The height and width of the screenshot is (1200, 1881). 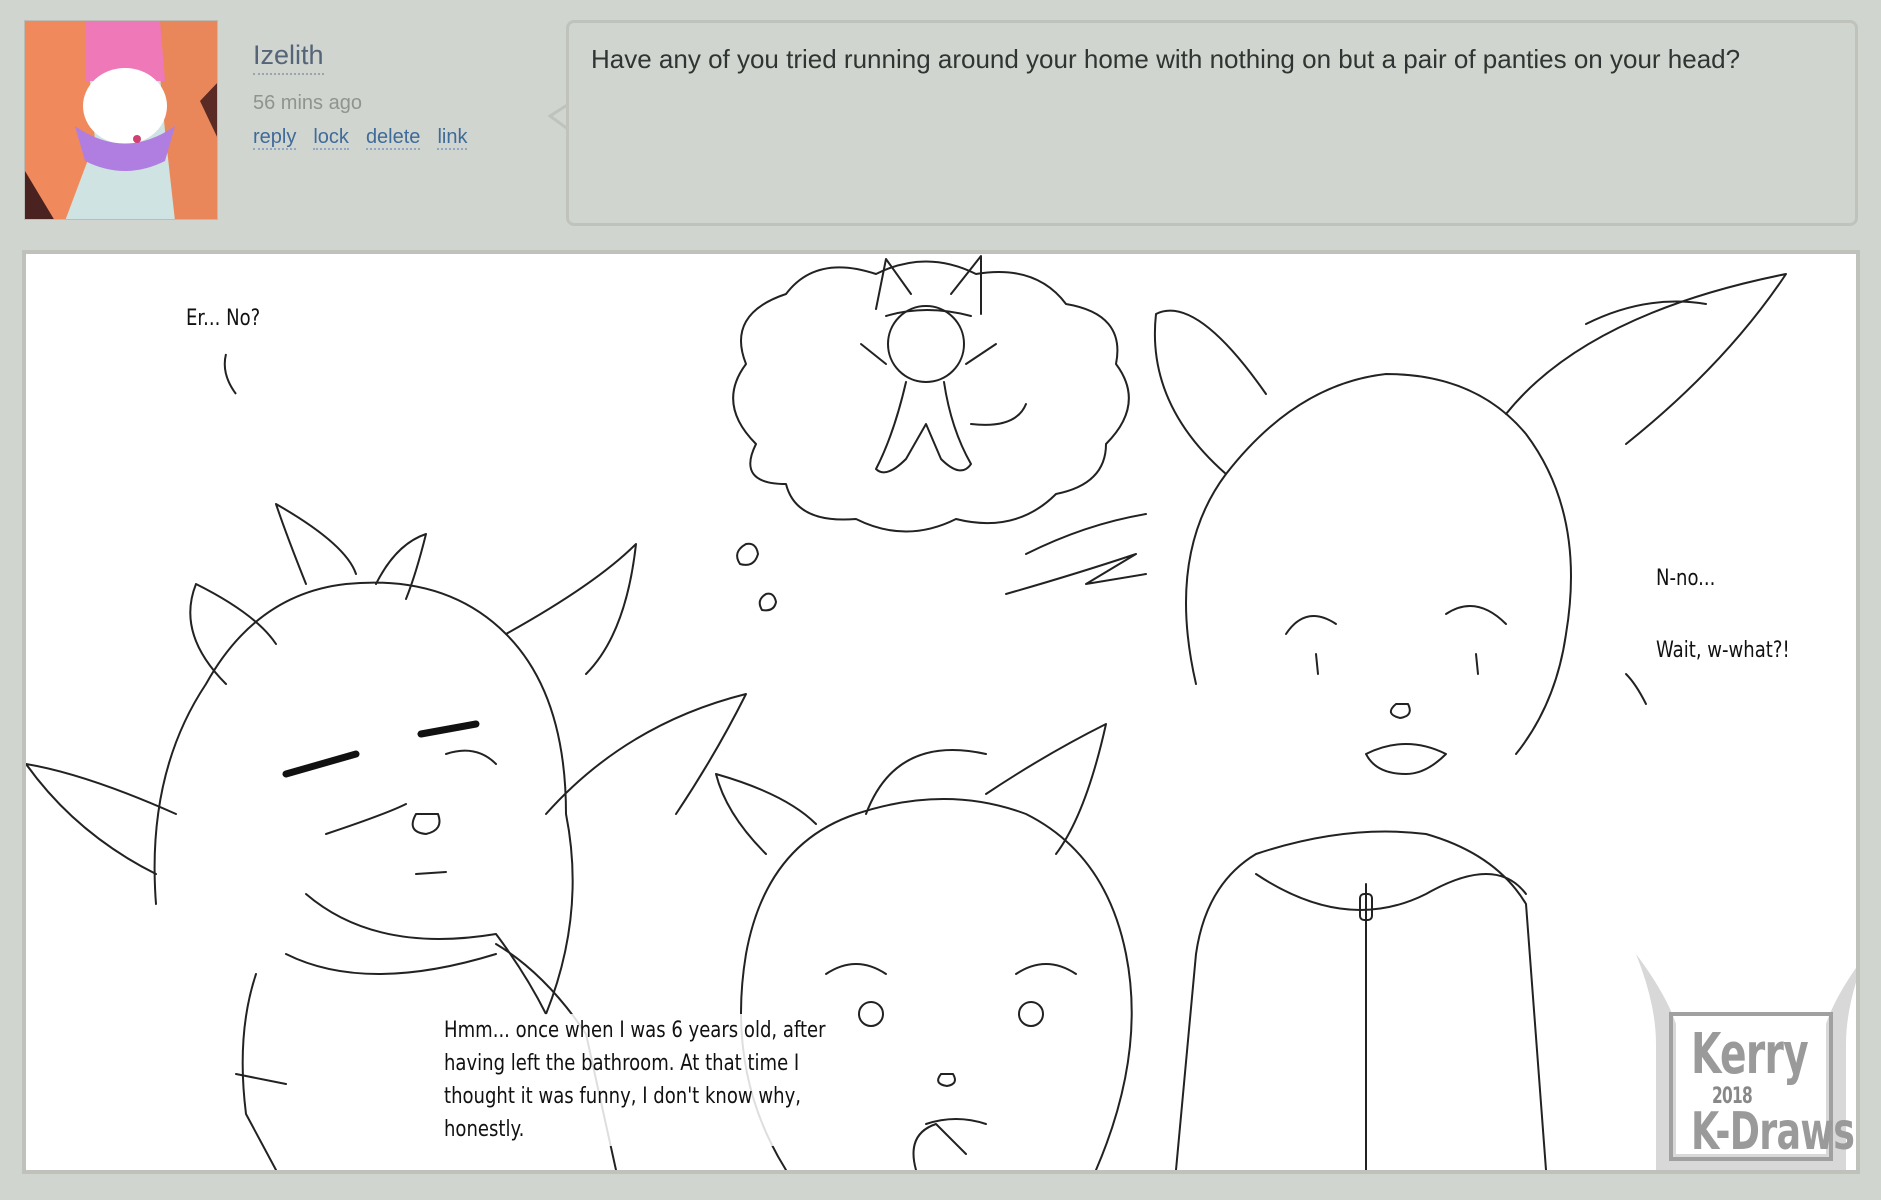 What do you see at coordinates (393, 138) in the screenshot?
I see `delete-link: delete` at bounding box center [393, 138].